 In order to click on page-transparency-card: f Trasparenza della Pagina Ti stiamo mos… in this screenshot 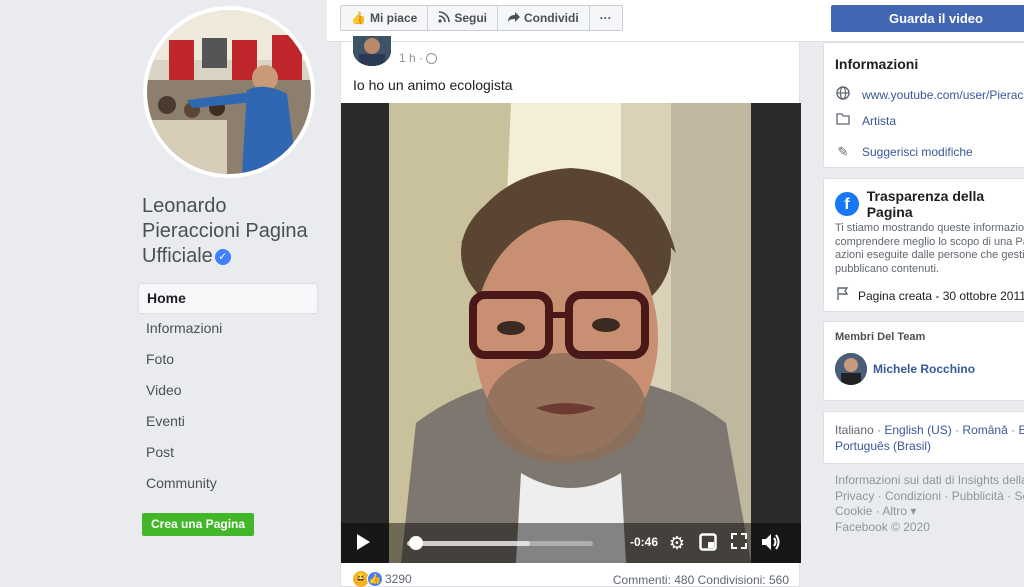, I will do `click(923, 245)`.